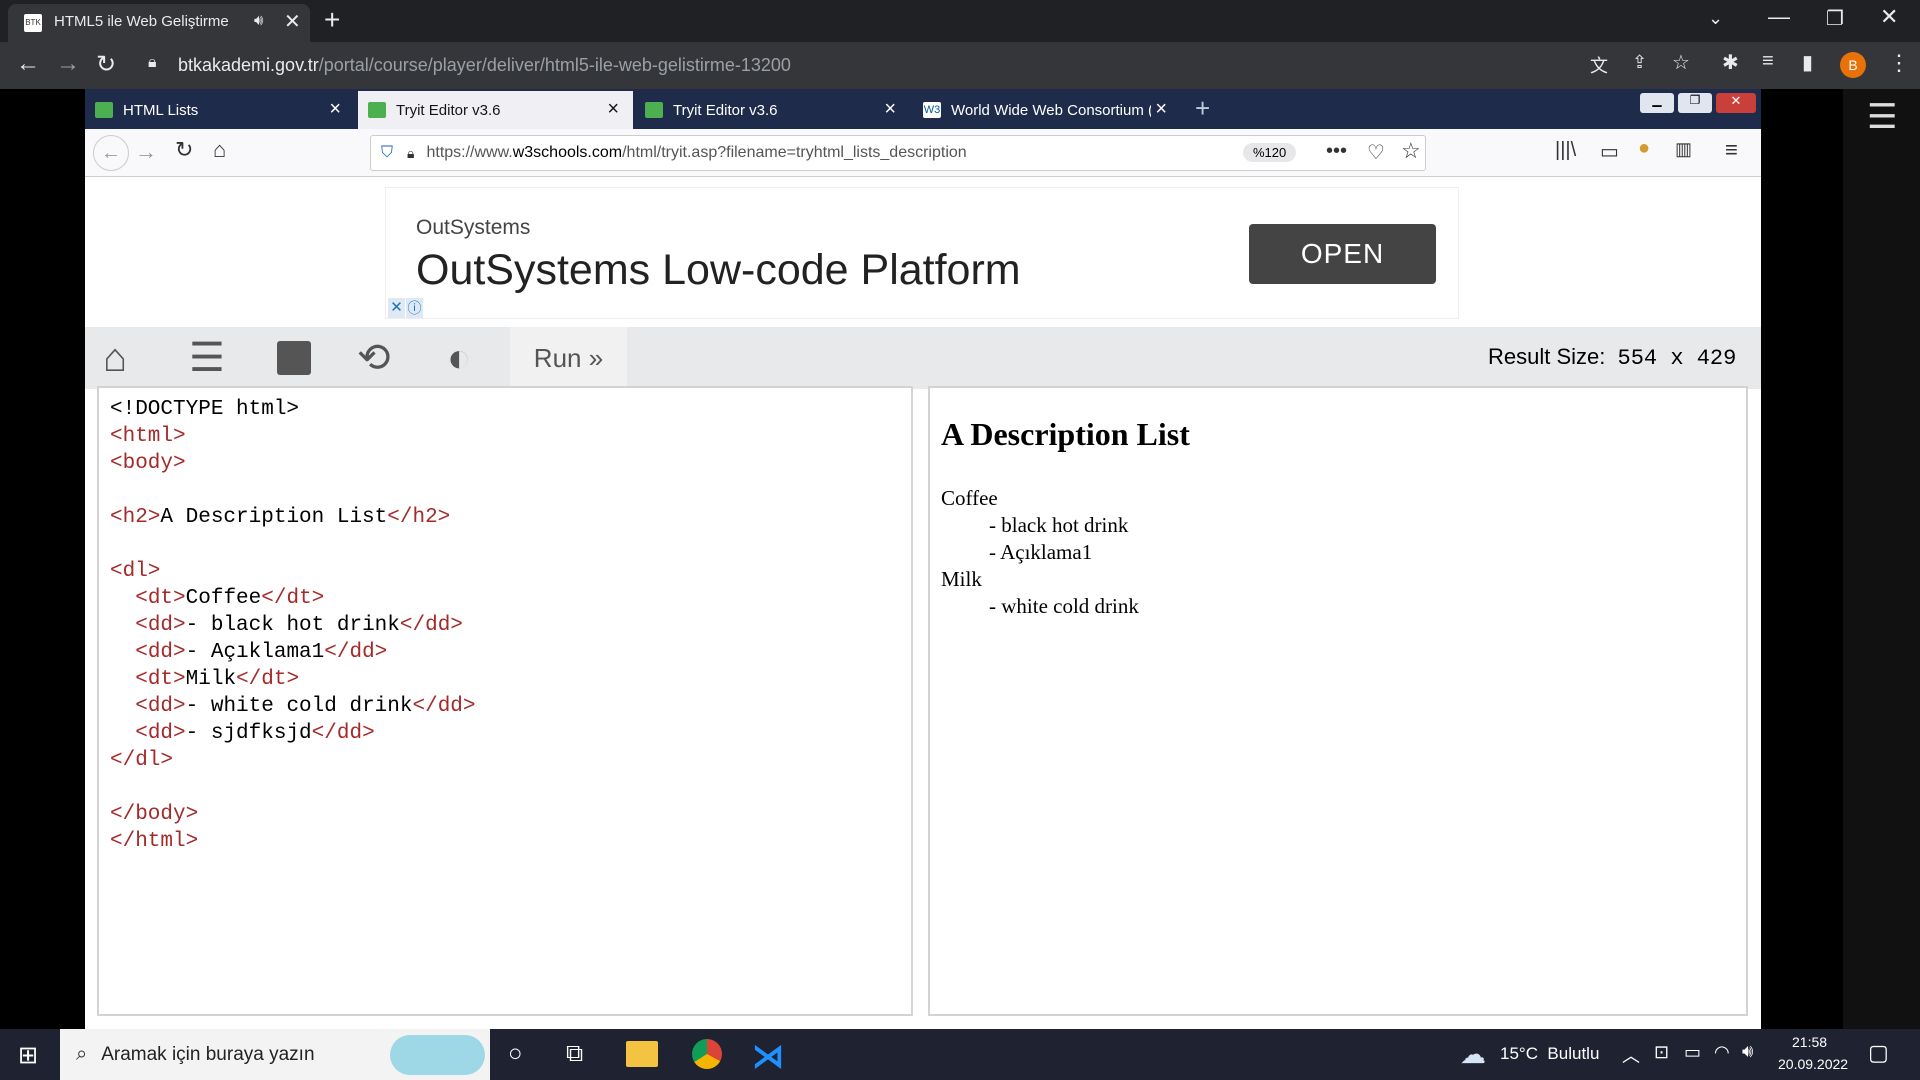  What do you see at coordinates (1631, 1055) in the screenshot?
I see `tray-chevron-icon: ︿` at bounding box center [1631, 1055].